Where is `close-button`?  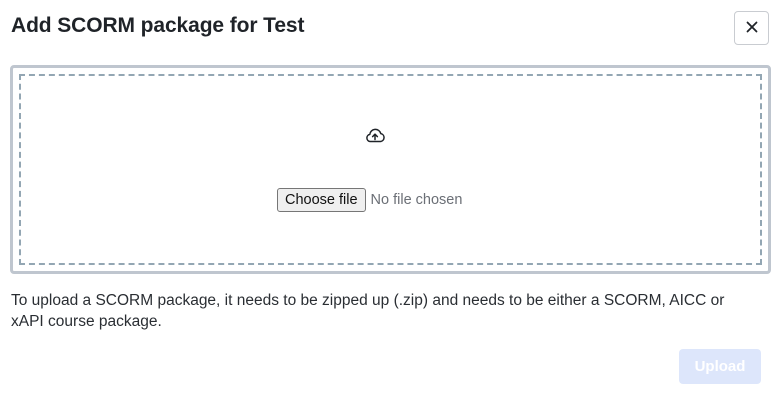 close-button is located at coordinates (751, 28).